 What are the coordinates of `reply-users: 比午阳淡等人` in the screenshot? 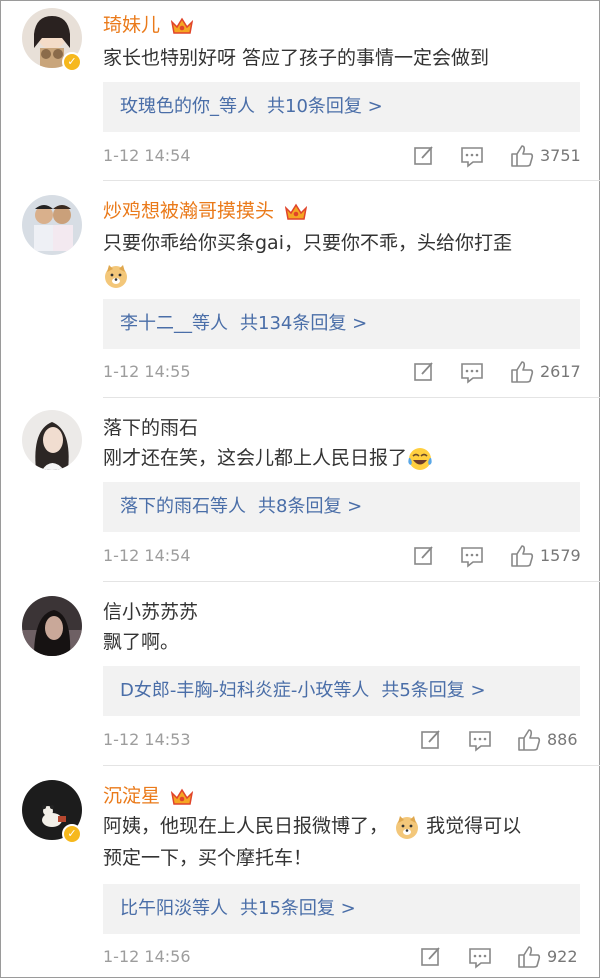 It's located at (174, 908).